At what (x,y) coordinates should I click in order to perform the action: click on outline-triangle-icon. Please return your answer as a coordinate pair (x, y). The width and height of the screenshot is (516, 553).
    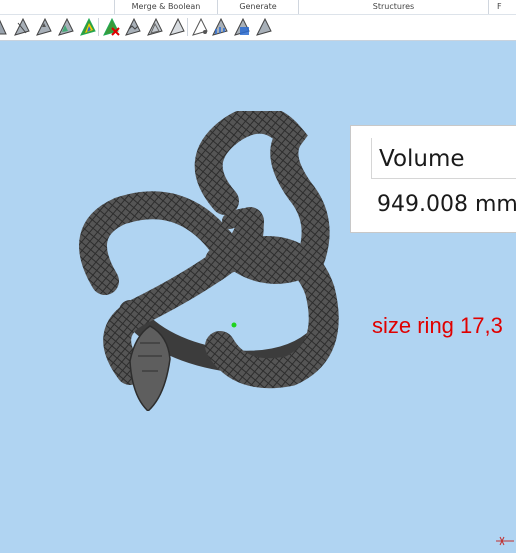
    Looking at the image, I should click on (177, 27).